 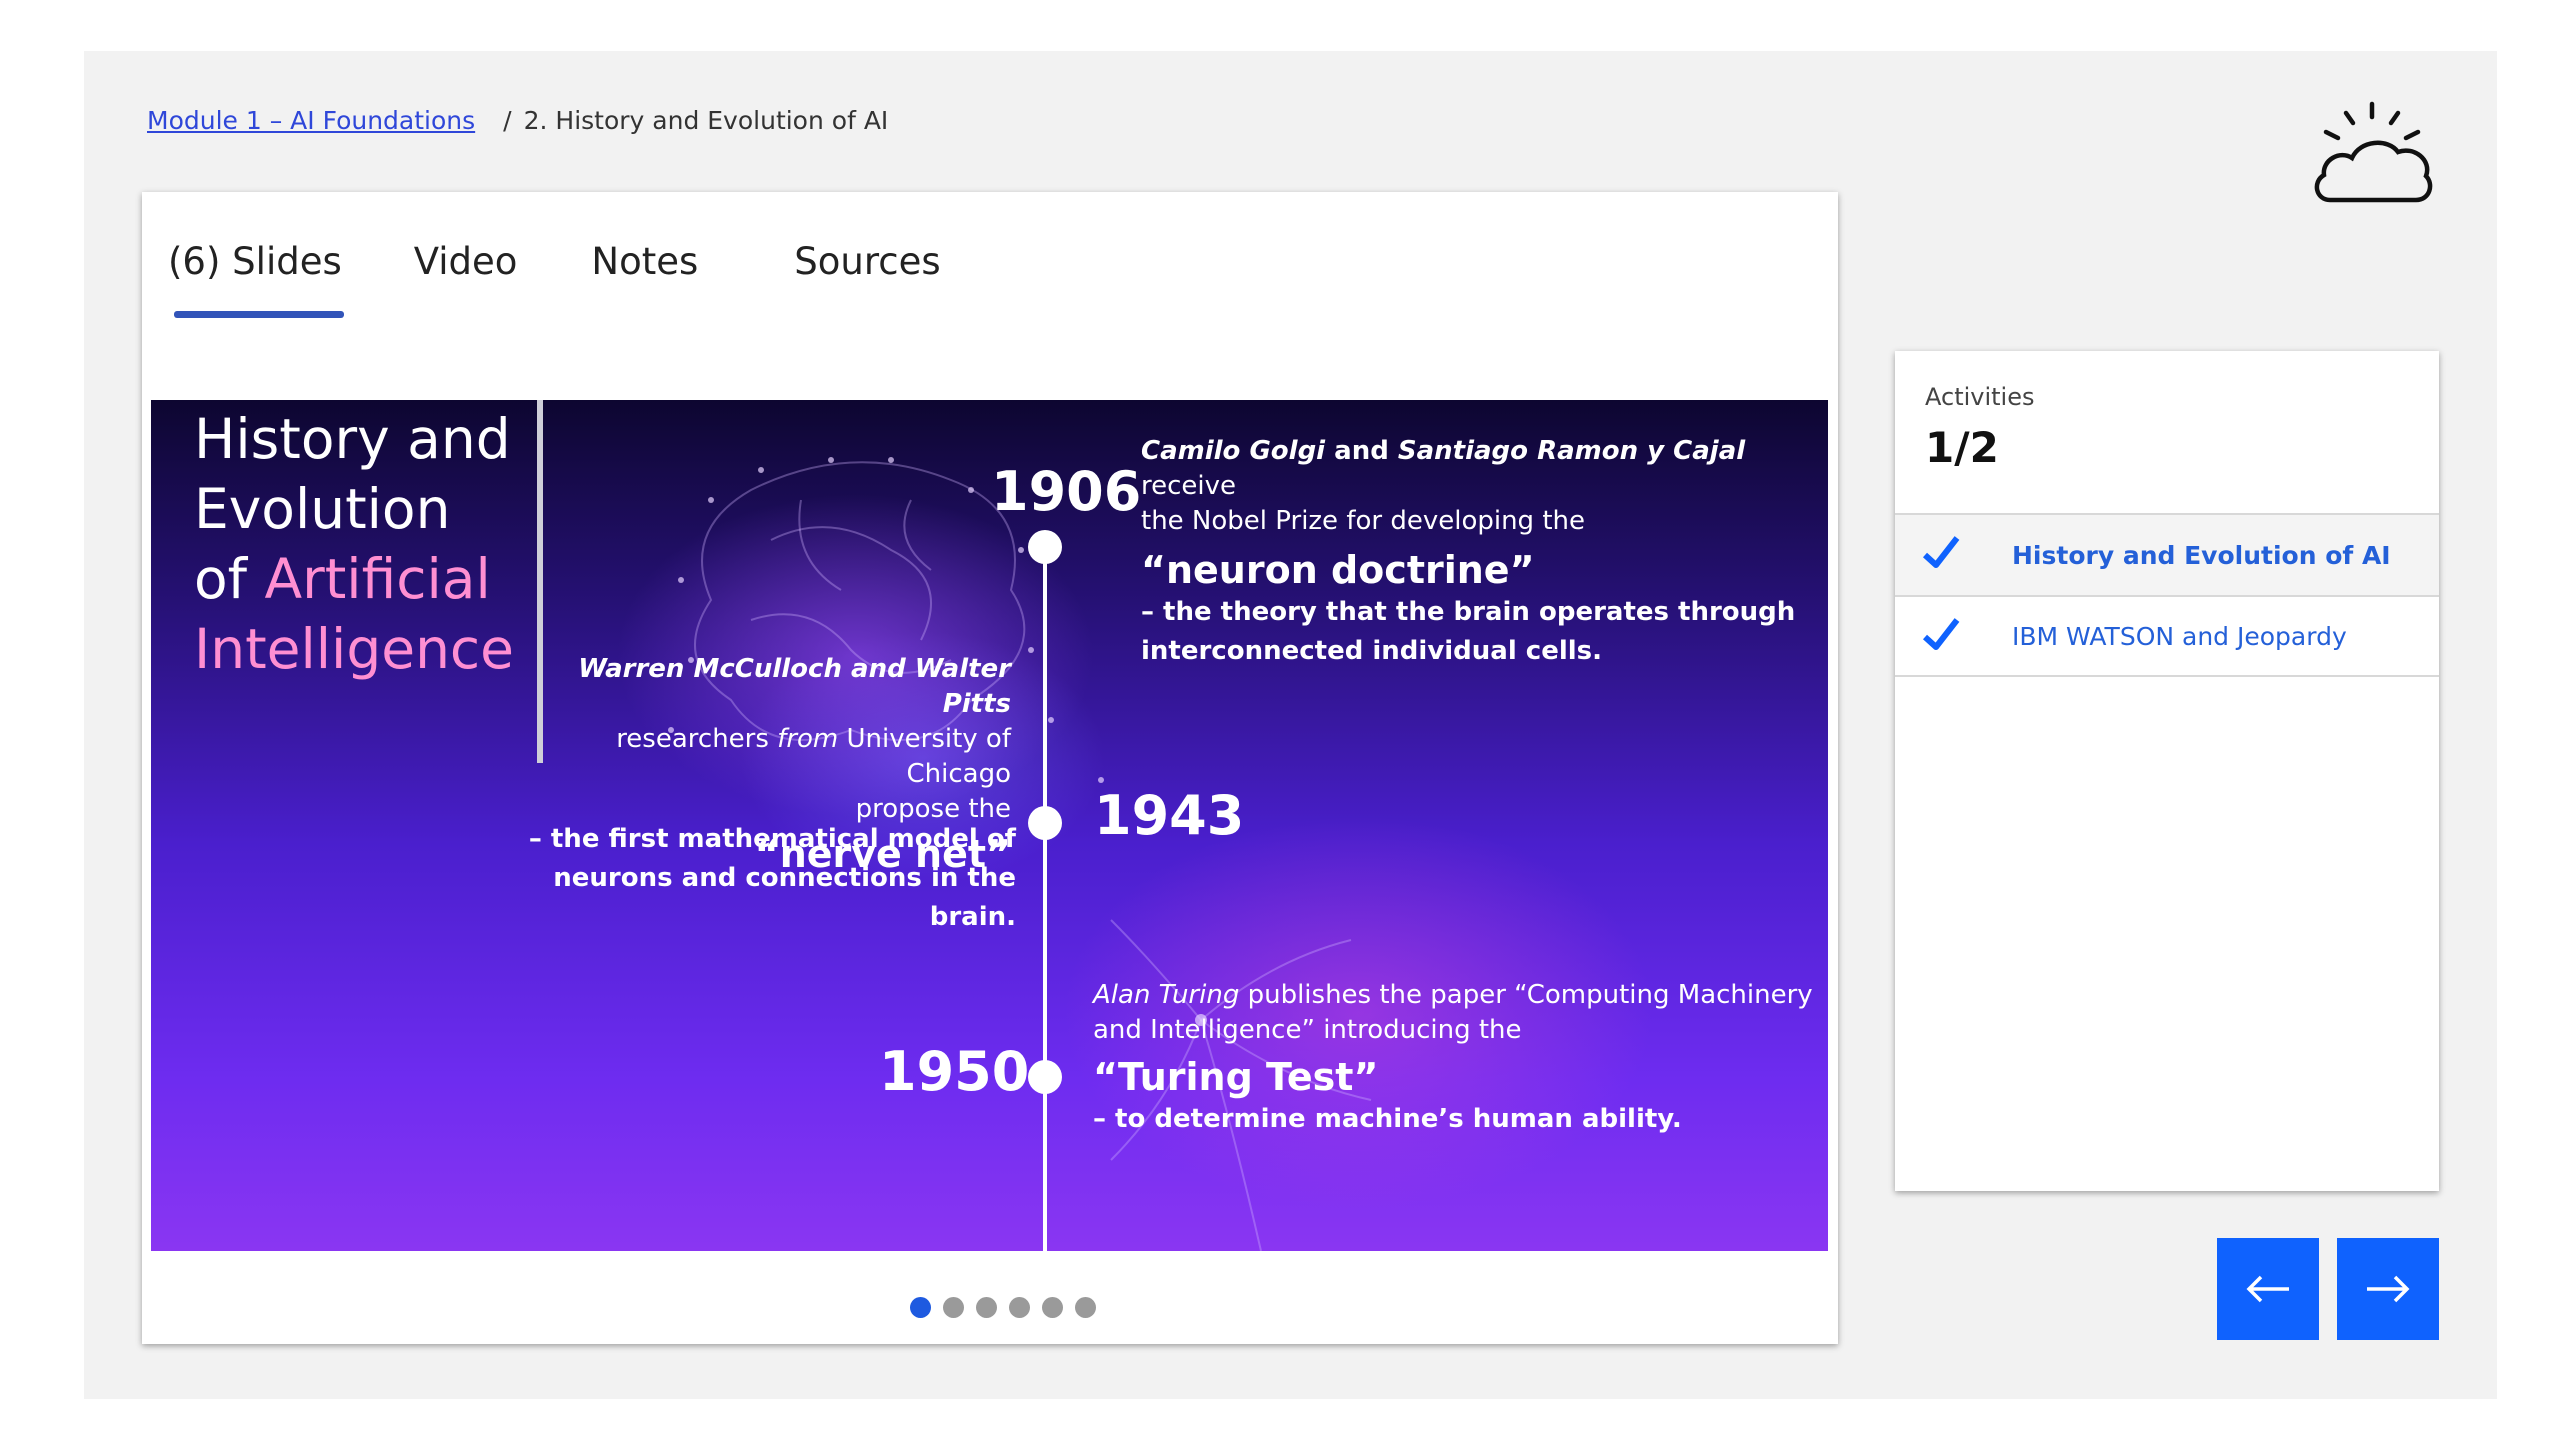 I want to click on event-1943-desc-line: brain., so click(x=972, y=917).